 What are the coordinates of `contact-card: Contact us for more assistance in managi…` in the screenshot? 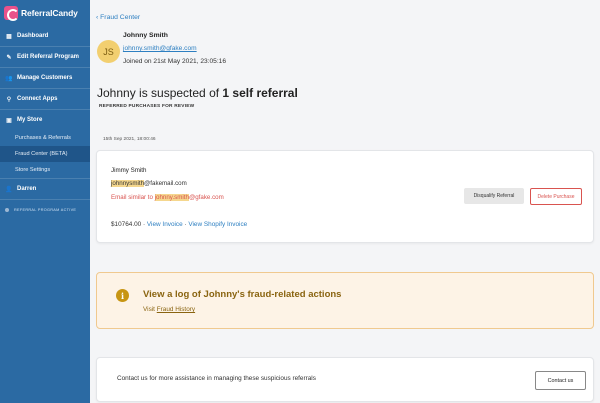 It's located at (345, 379).